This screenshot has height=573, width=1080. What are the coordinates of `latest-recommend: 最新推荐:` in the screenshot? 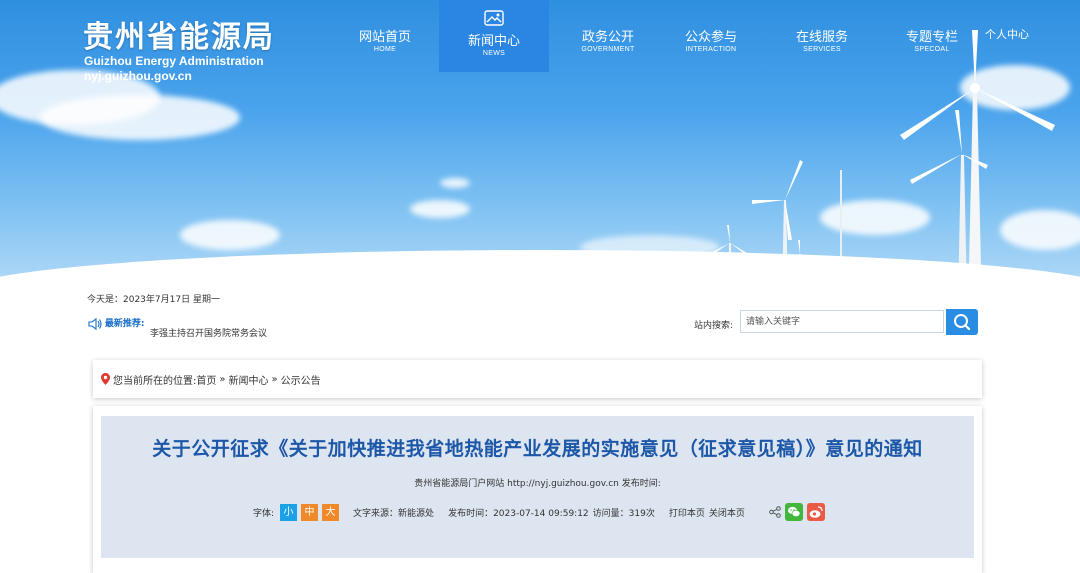 It's located at (116, 323).